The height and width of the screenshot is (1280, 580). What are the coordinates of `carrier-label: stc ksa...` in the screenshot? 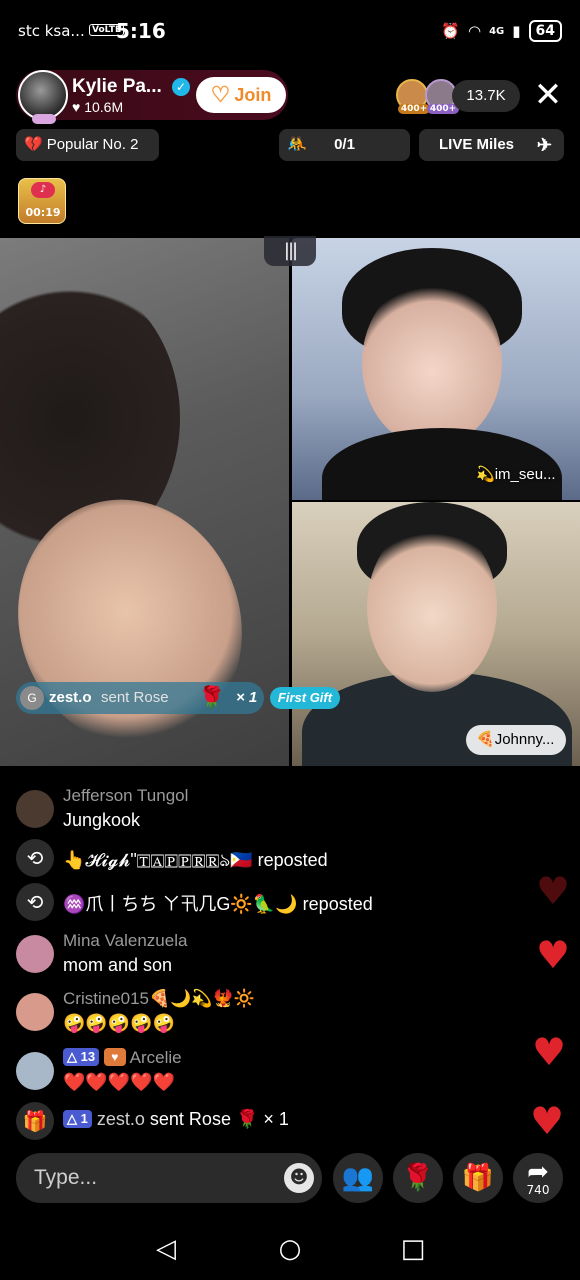 It's located at (51, 31).